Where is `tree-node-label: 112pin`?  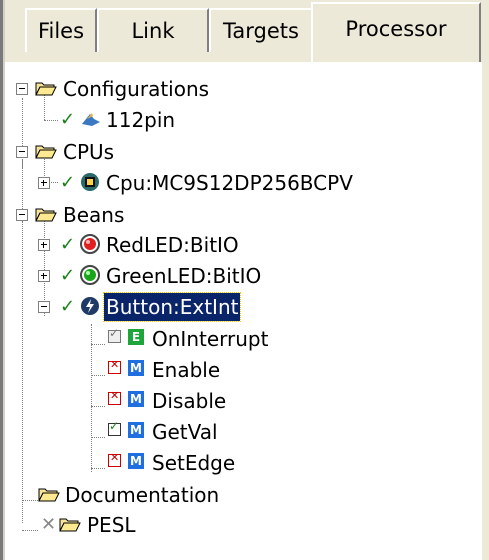 tree-node-label: 112pin is located at coordinates (141, 120).